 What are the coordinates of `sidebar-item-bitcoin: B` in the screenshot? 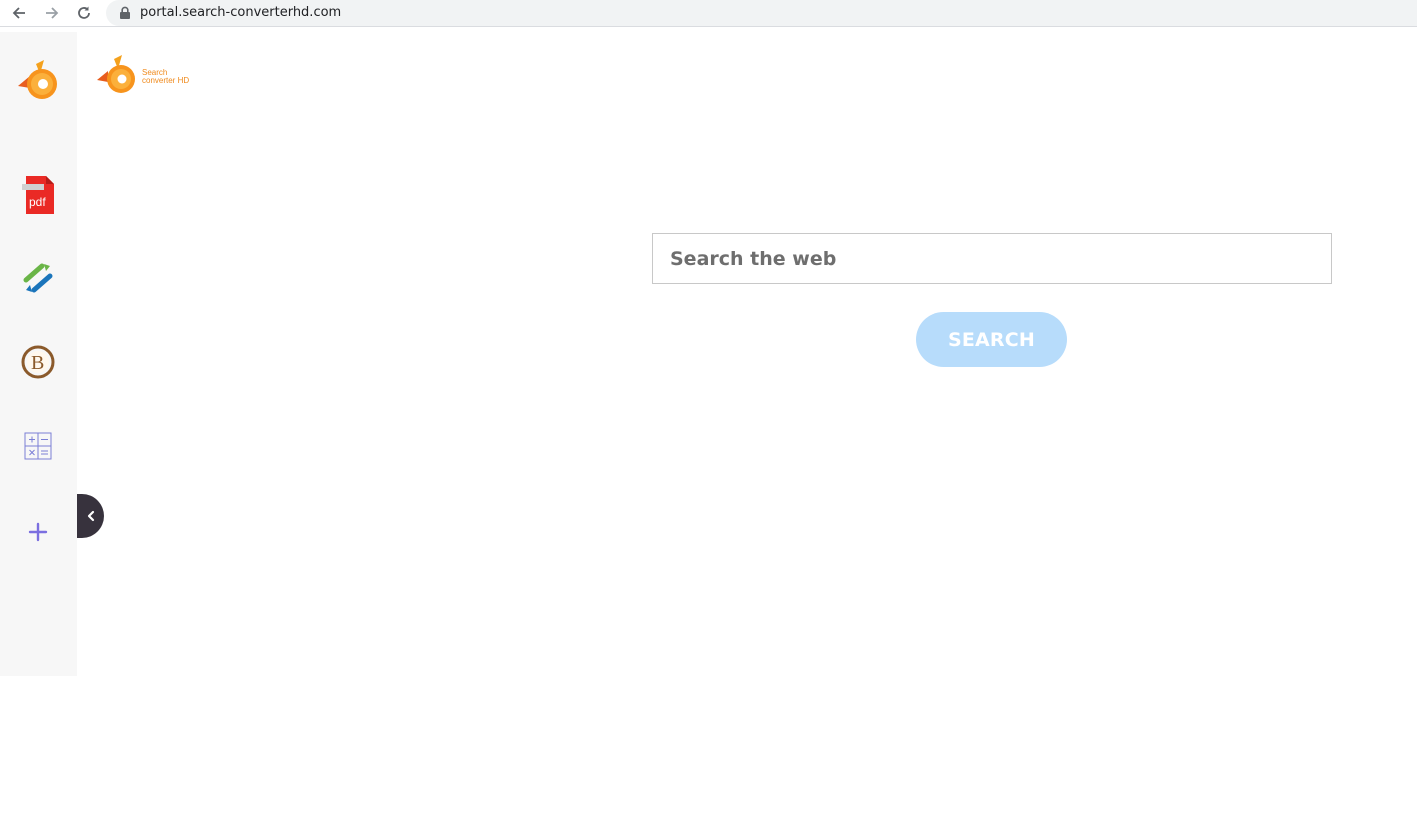 It's located at (38, 362).